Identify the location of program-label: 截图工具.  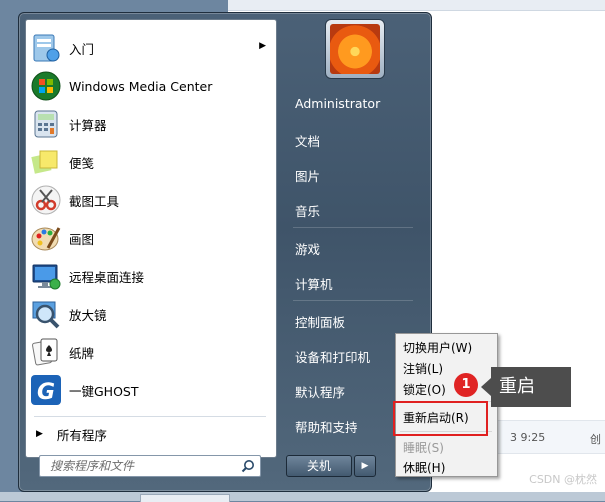
(94, 201).